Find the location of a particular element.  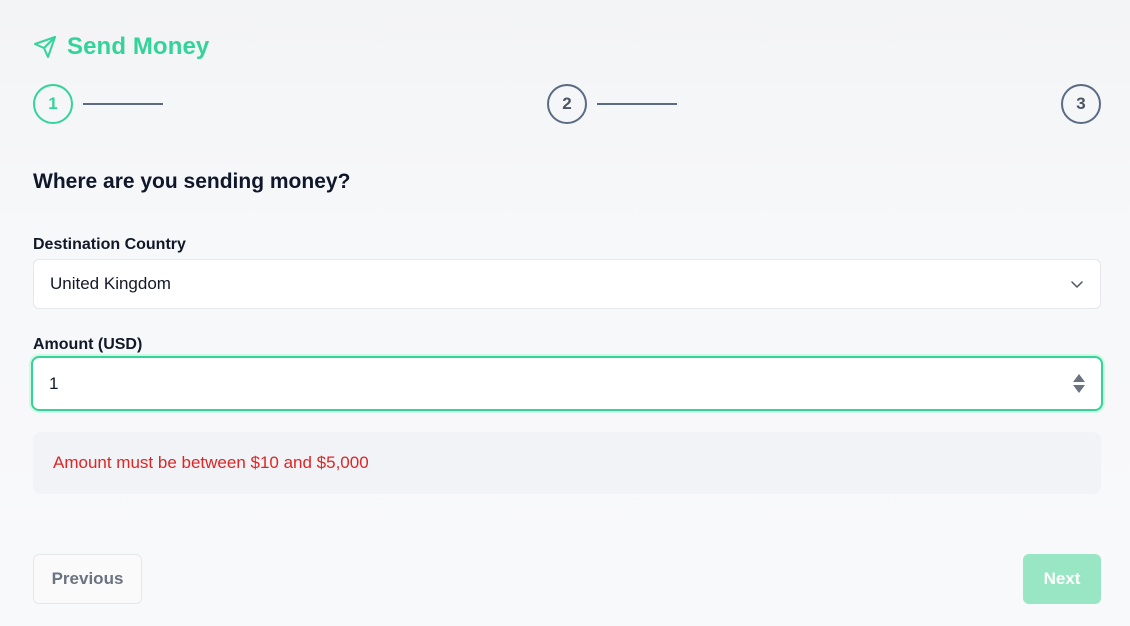

previous-button: Previous is located at coordinates (87, 579).